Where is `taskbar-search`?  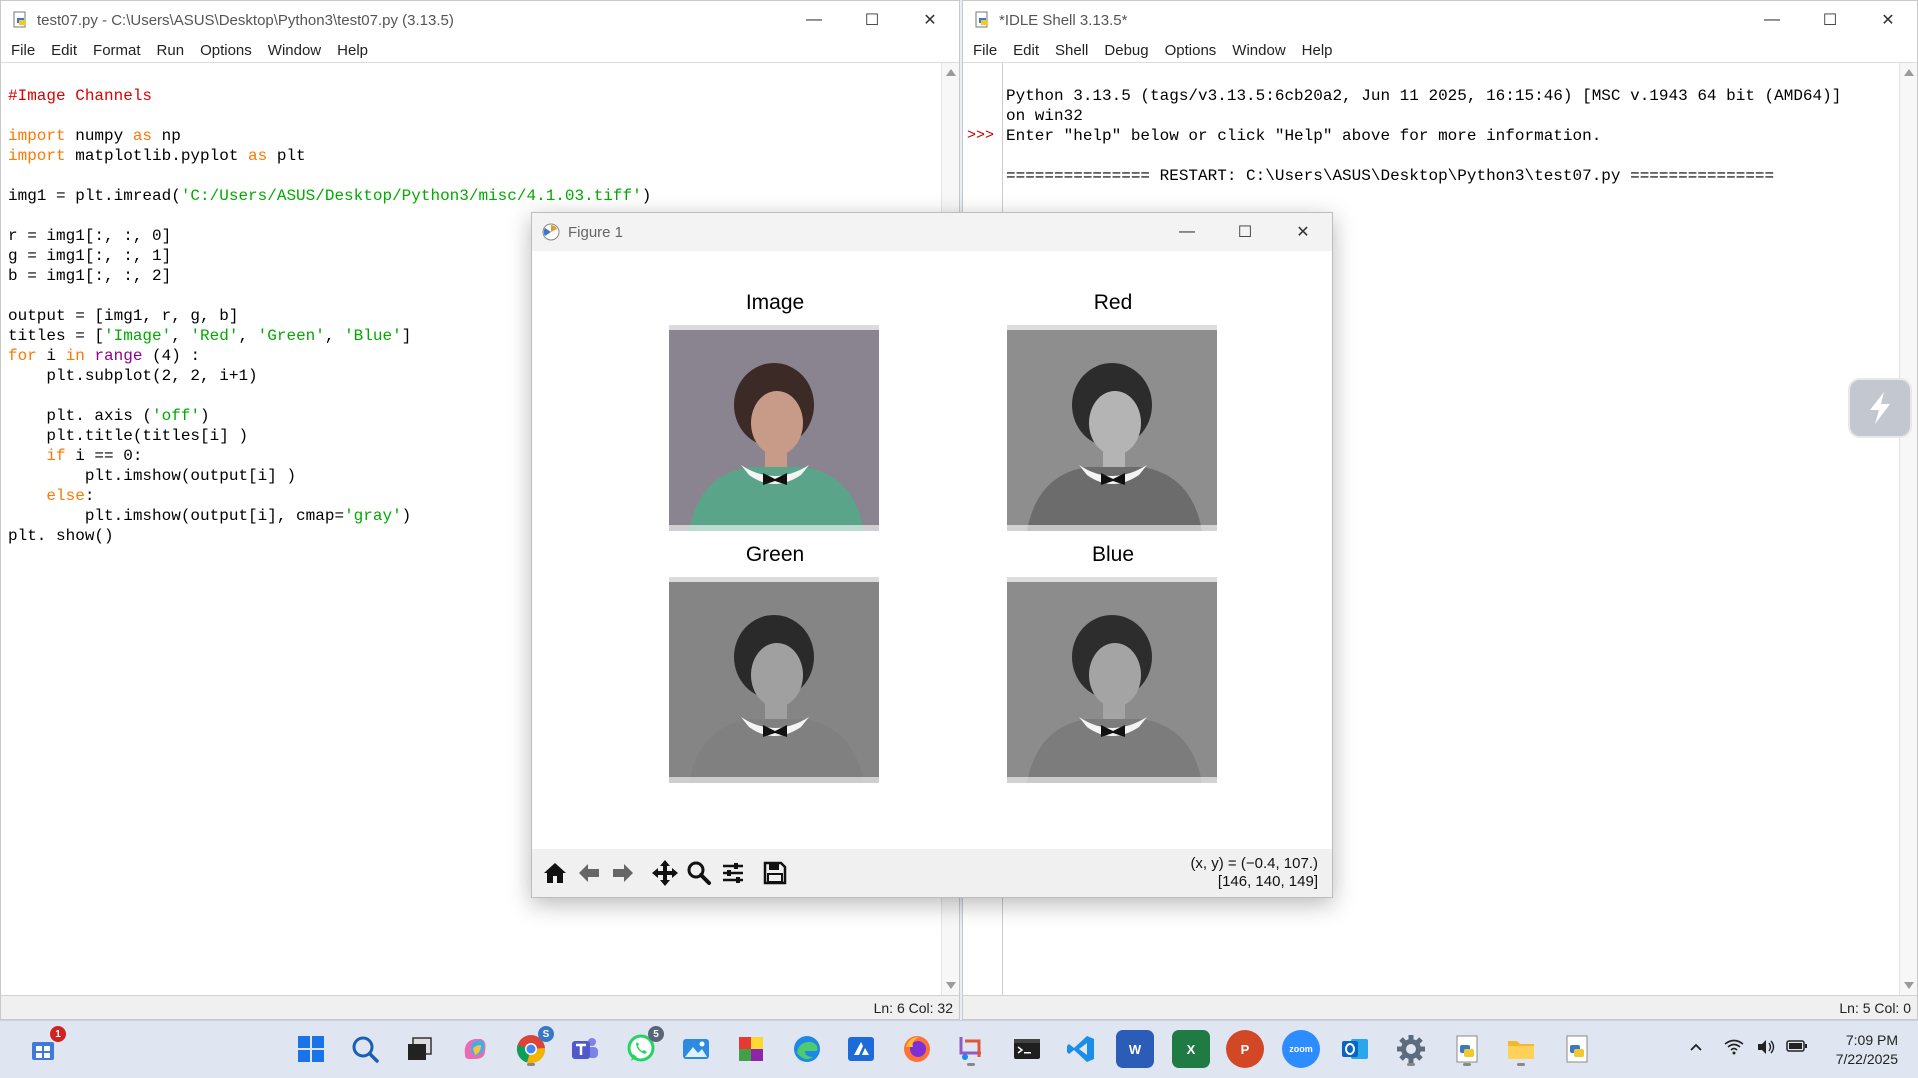 taskbar-search is located at coordinates (365, 1049).